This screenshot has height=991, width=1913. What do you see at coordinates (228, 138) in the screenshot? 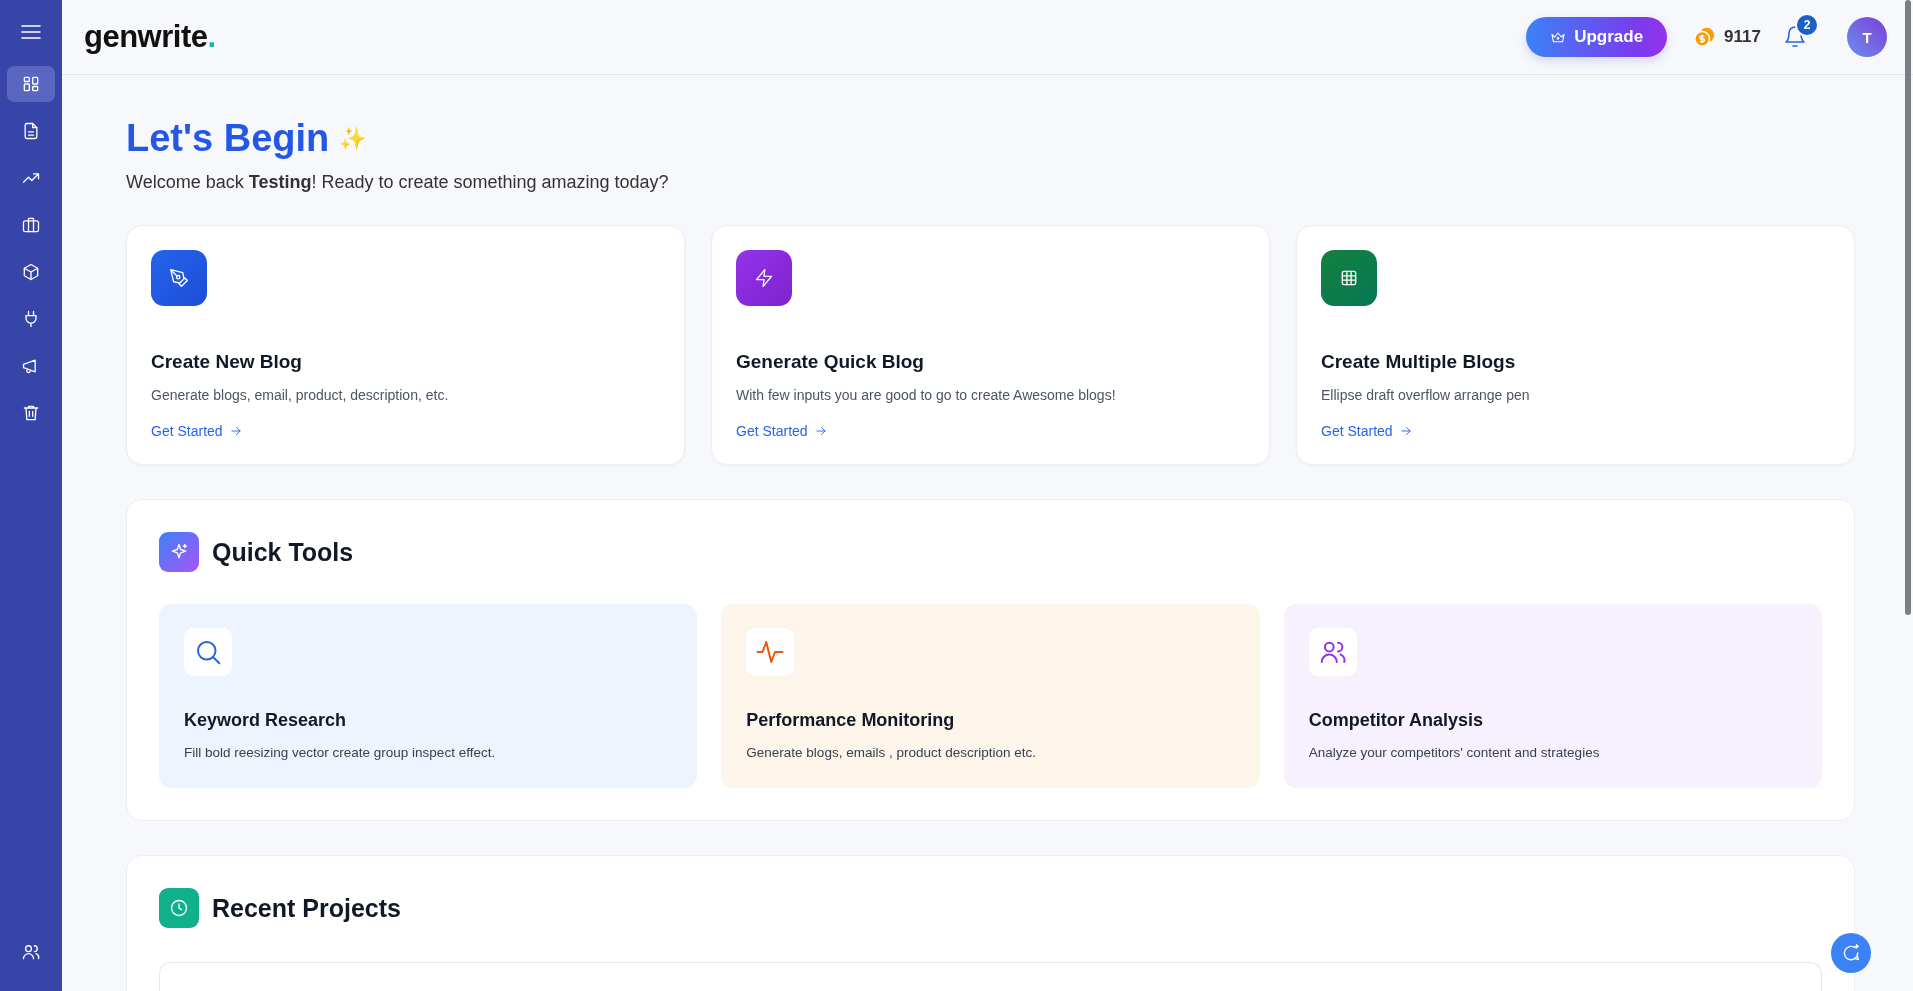
I see `page-title: Let's Begin` at bounding box center [228, 138].